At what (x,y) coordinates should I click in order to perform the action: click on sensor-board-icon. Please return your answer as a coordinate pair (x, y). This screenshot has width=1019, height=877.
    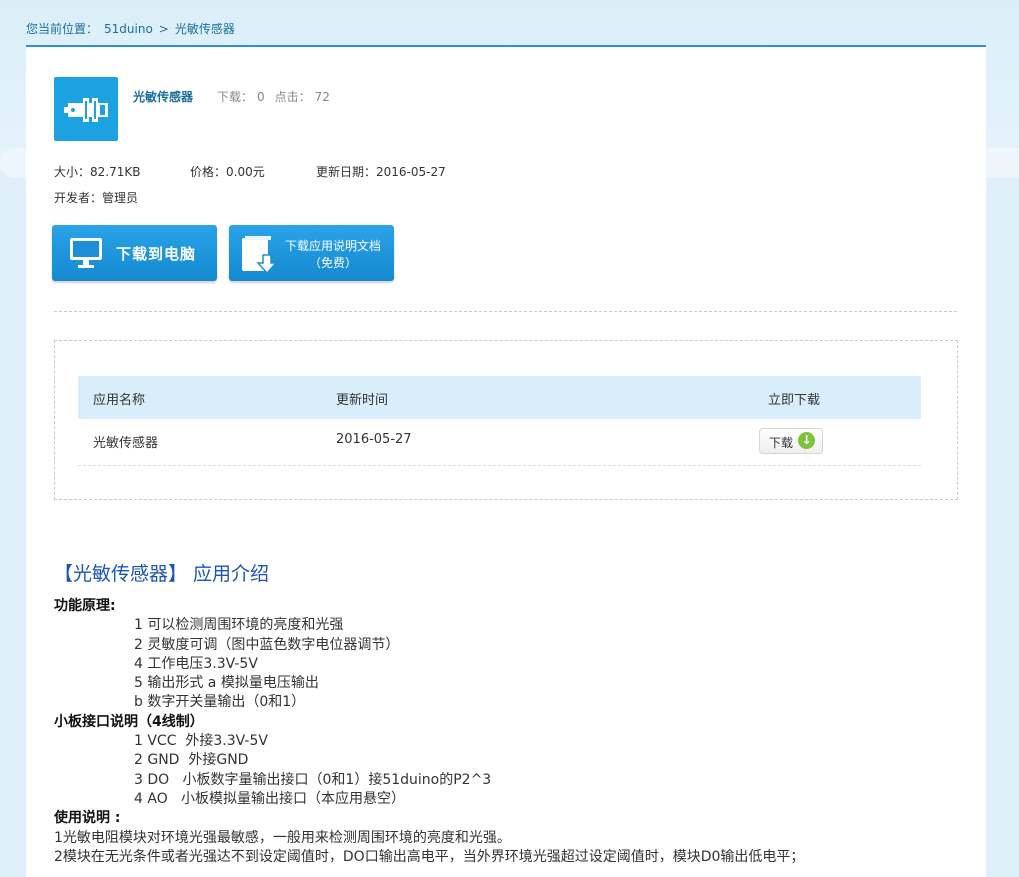
    Looking at the image, I should click on (86, 110).